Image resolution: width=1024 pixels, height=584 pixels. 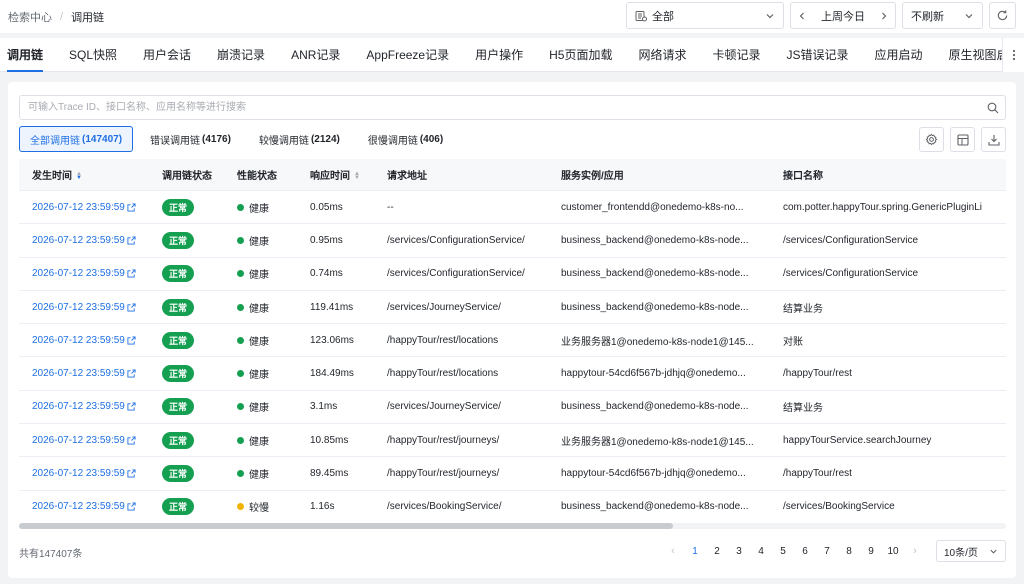 What do you see at coordinates (346, 526) in the screenshot?
I see `scrollbar-thumb` at bounding box center [346, 526].